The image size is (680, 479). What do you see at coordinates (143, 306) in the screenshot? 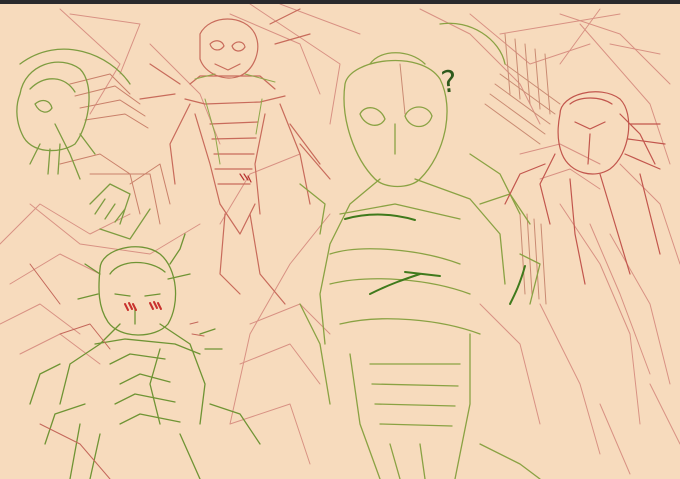
I see `bottom-left-blush` at bounding box center [143, 306].